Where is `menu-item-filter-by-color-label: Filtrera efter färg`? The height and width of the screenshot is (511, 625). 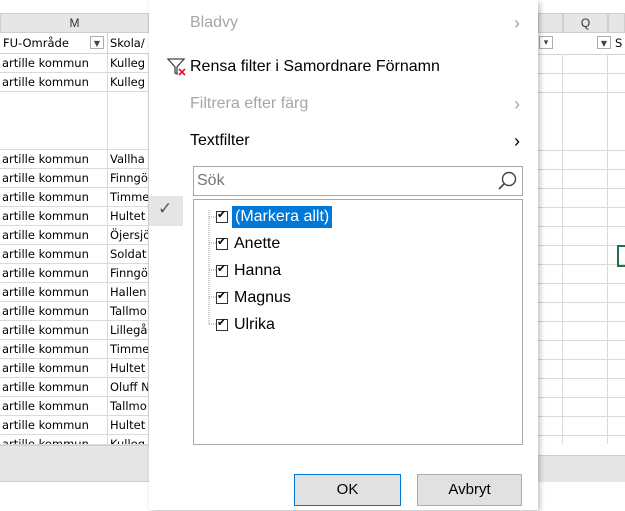
menu-item-filter-by-color-label: Filtrera efter färg is located at coordinates (249, 103).